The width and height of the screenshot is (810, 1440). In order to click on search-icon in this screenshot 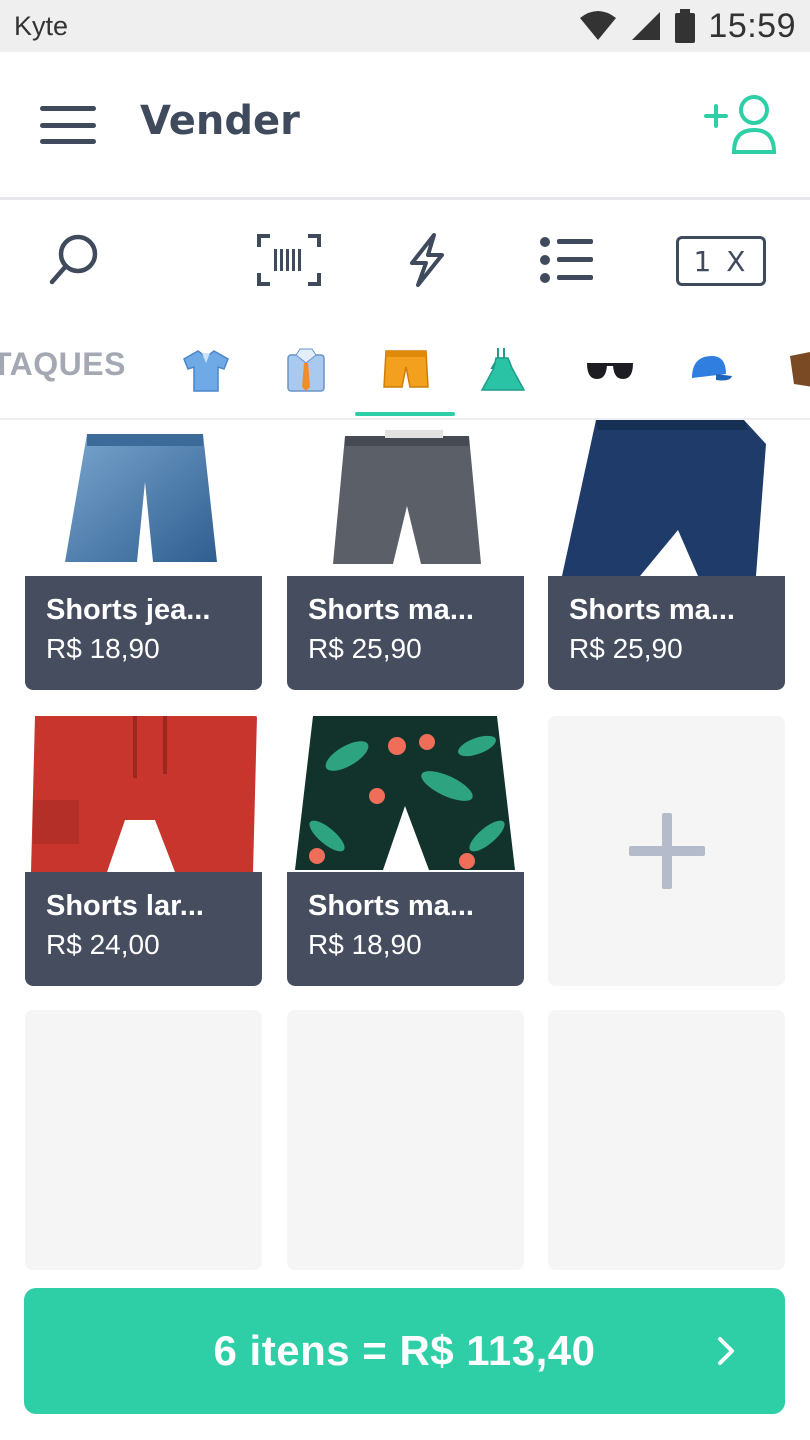, I will do `click(73, 259)`.